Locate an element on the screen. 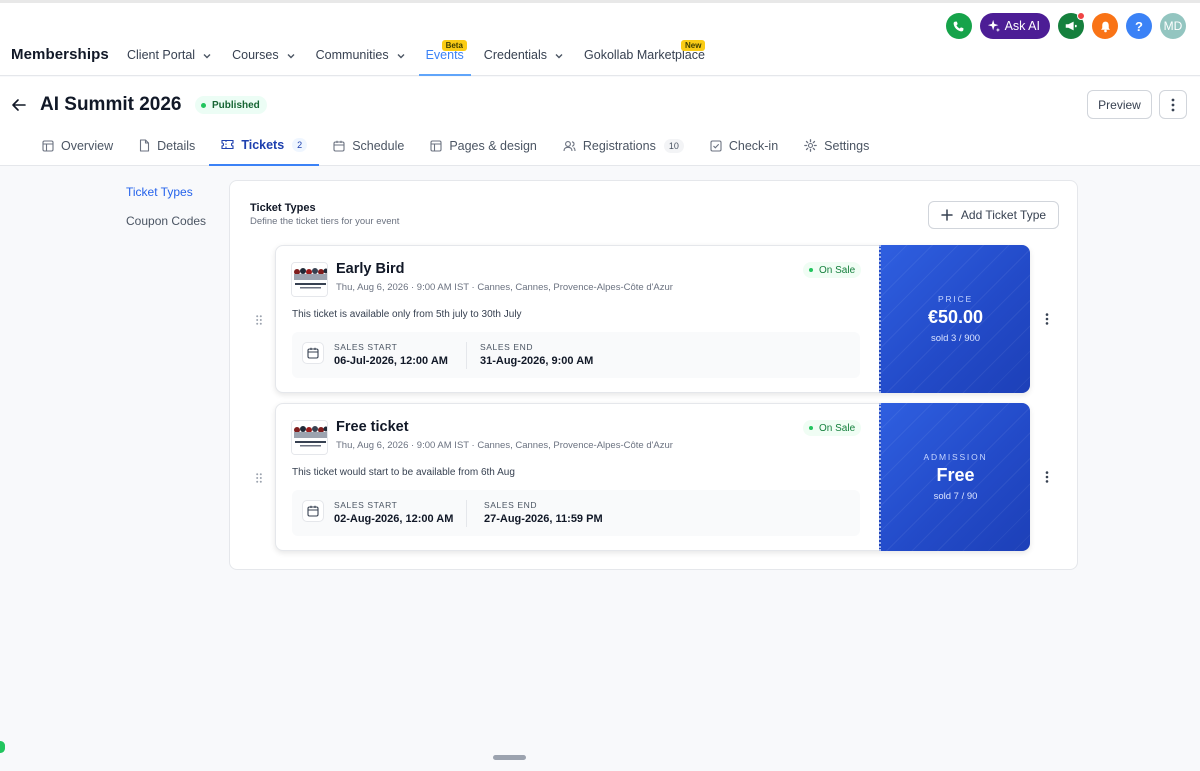  on-sale-badge: On Sale is located at coordinates (832, 270).